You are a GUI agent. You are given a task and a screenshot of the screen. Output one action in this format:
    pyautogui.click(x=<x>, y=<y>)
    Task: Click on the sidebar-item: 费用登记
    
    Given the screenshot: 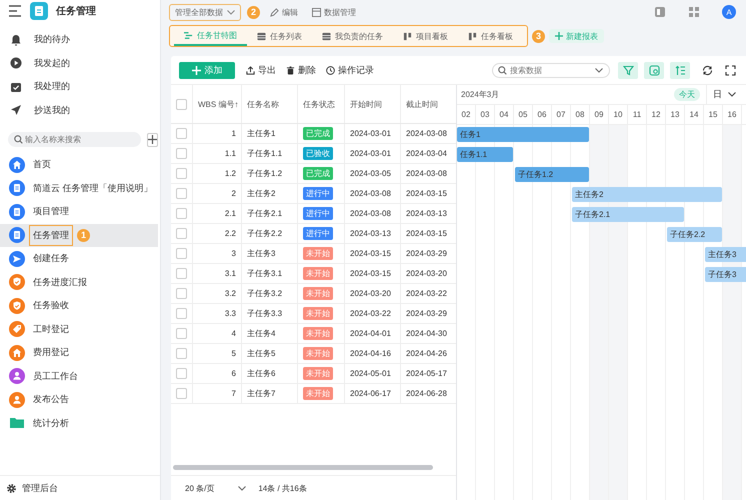 What is the action you would take?
    pyautogui.click(x=79, y=352)
    